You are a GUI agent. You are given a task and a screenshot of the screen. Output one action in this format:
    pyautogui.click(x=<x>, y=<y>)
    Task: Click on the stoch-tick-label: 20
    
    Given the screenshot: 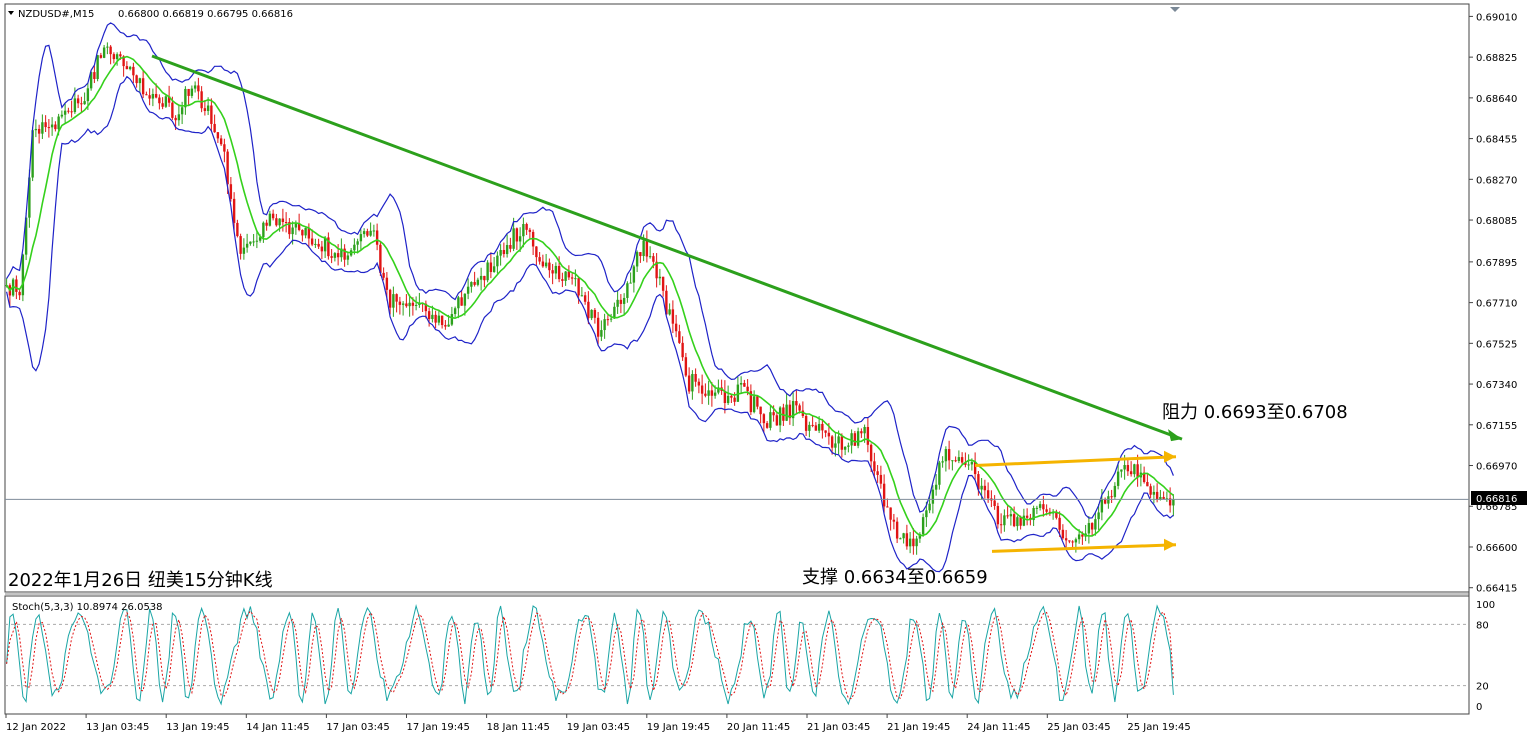 What is the action you would take?
    pyautogui.click(x=1482, y=687)
    